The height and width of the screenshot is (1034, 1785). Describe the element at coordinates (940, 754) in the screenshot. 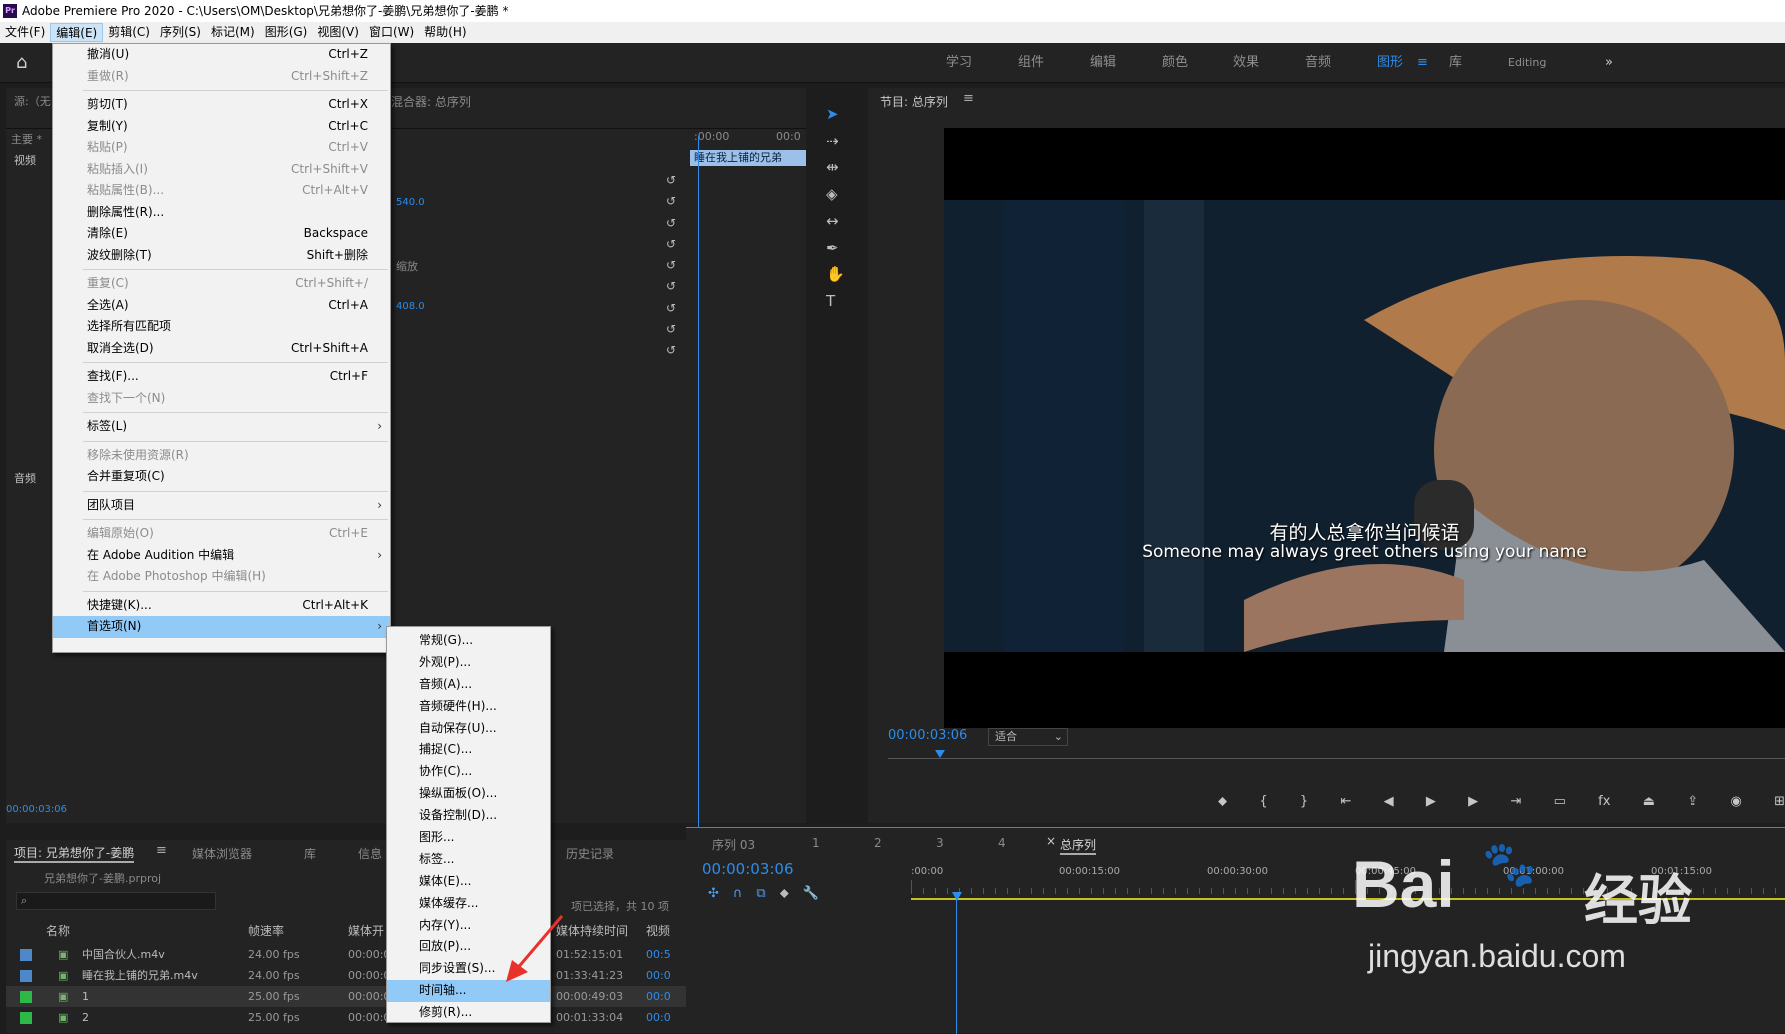

I see `program-playhead` at that location.